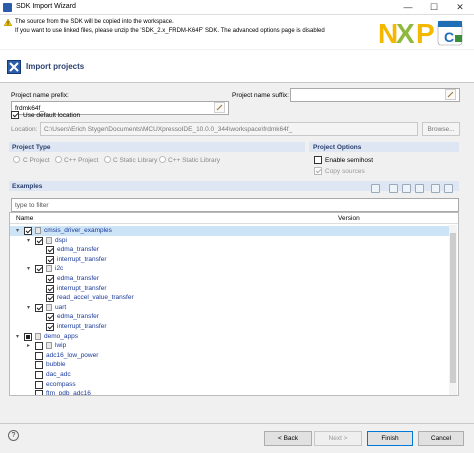 This screenshot has height=453, width=474. Describe the element at coordinates (441, 438) in the screenshot. I see `cancel-button: Cancel` at that location.